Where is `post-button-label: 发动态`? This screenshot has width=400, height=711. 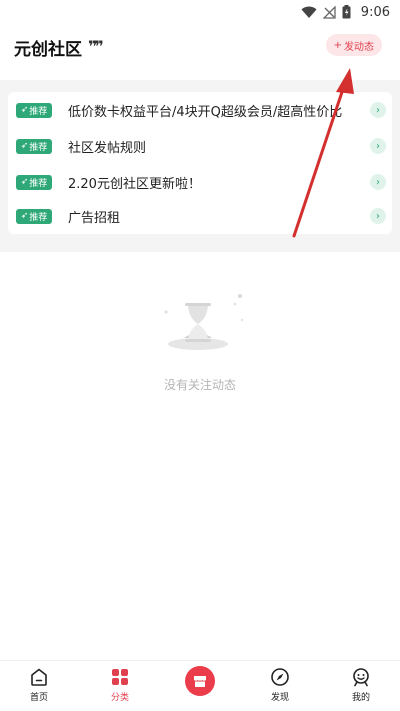
post-button-label: 发动态 is located at coordinates (359, 47).